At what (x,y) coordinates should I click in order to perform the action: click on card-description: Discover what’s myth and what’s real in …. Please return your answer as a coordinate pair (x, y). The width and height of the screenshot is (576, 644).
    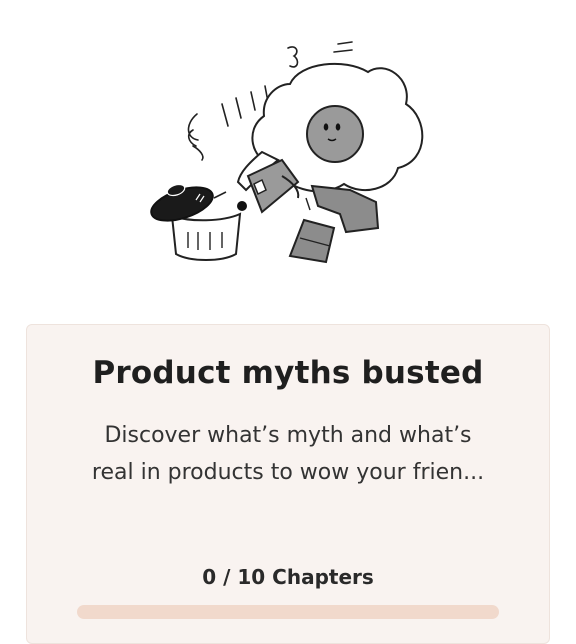
    Looking at the image, I should click on (288, 454).